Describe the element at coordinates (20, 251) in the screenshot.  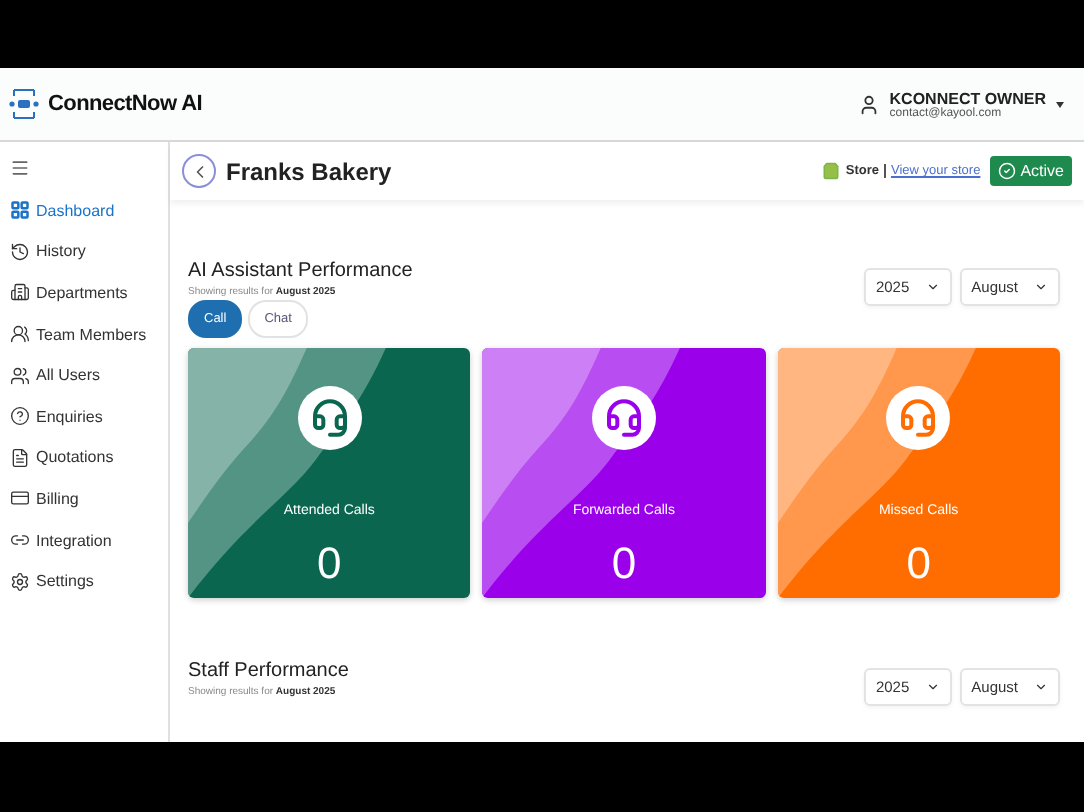
I see `history-icon` at that location.